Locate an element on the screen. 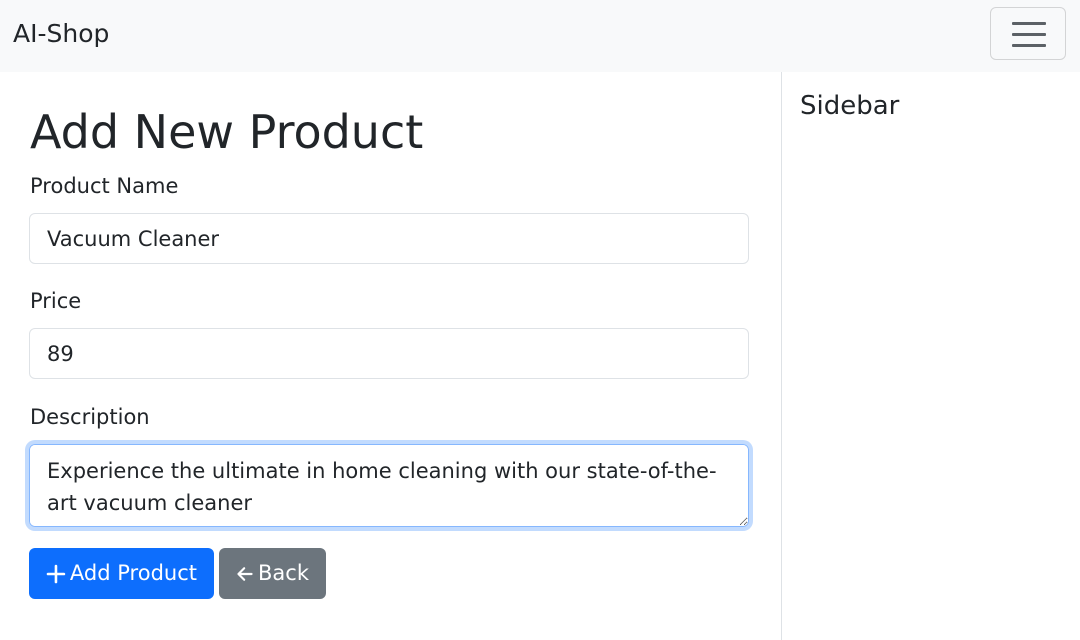  product-name-input is located at coordinates (389, 238).